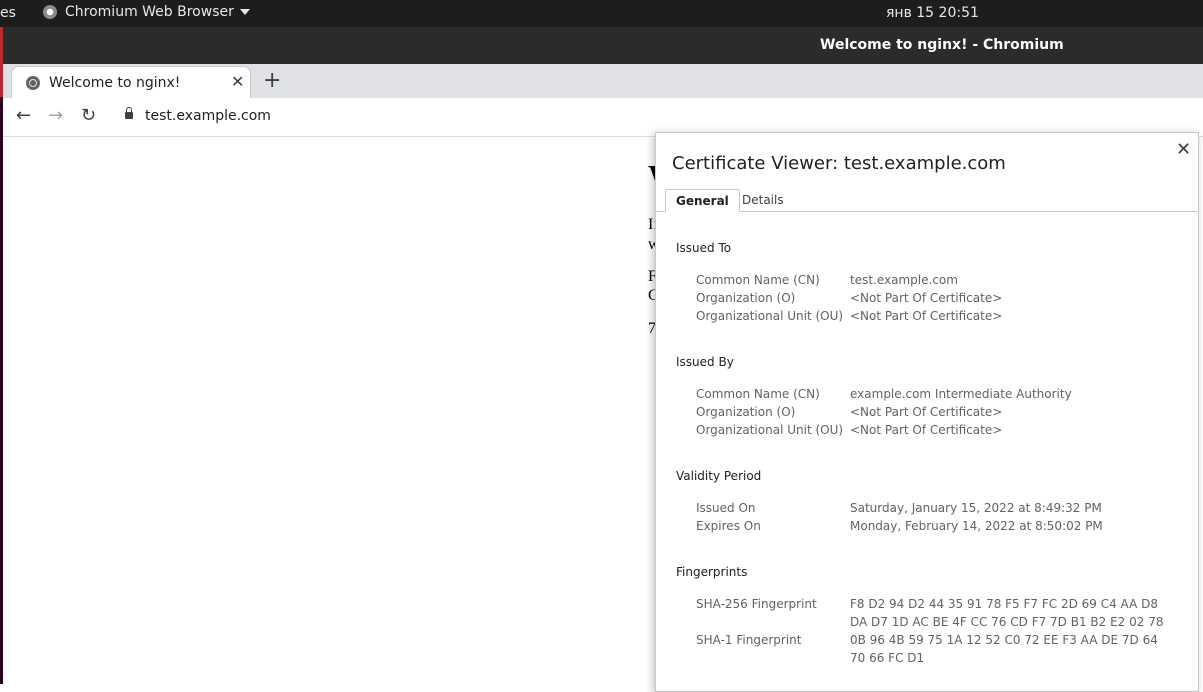  Describe the element at coordinates (712, 572) in the screenshot. I see `section-fingerprints: Fingerprints` at that location.